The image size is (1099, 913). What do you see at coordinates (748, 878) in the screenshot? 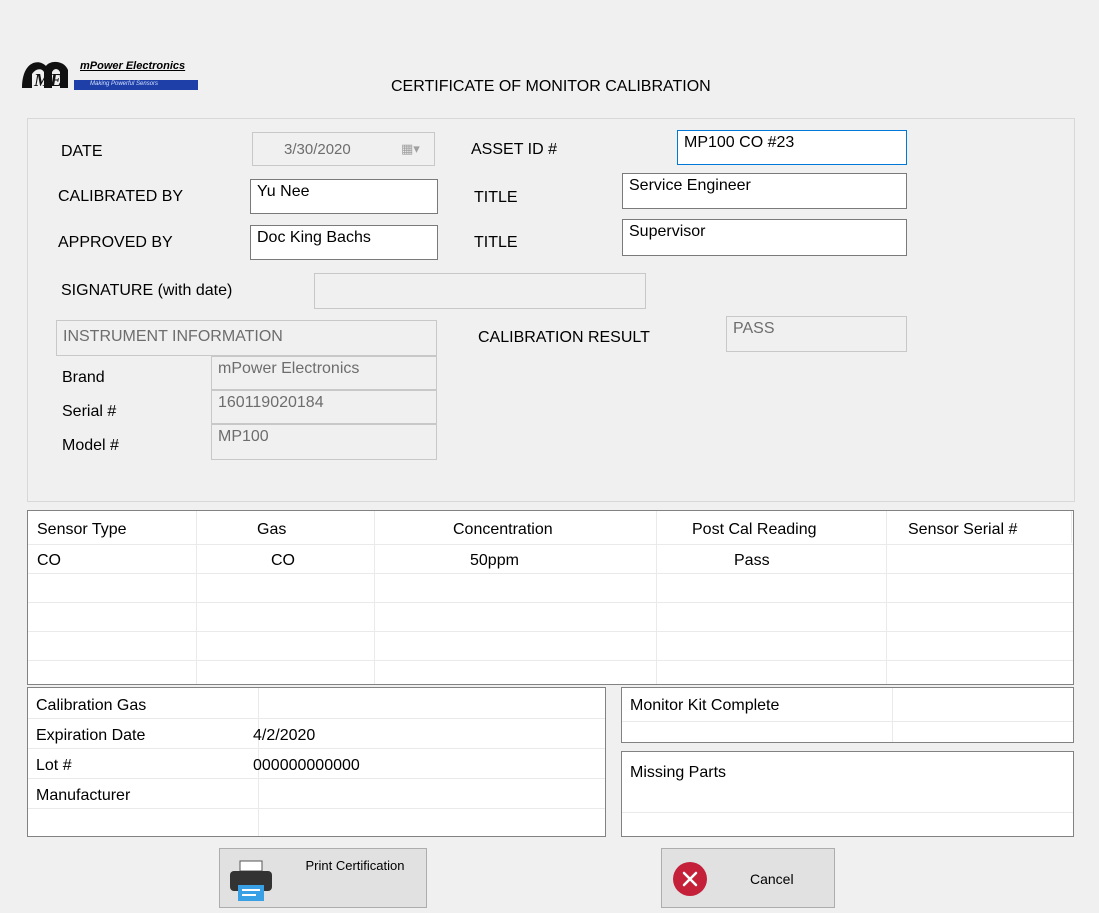
I see `cancel-button: Cancel` at bounding box center [748, 878].